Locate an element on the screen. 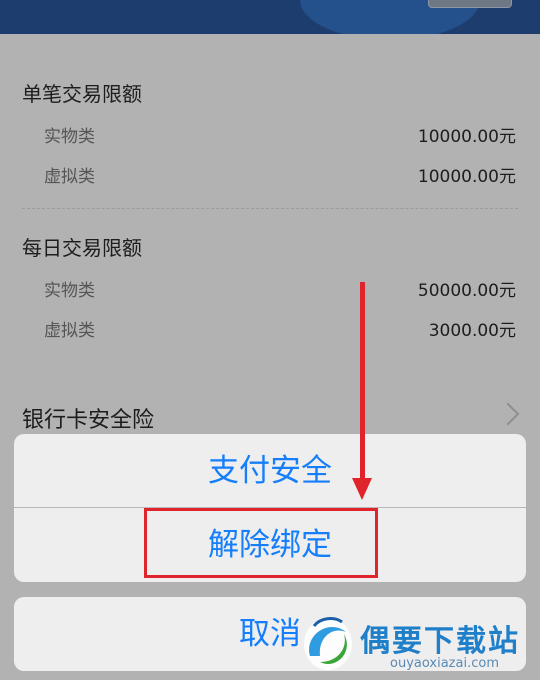 The image size is (540, 680). annotation-highlight-box is located at coordinates (261, 543).